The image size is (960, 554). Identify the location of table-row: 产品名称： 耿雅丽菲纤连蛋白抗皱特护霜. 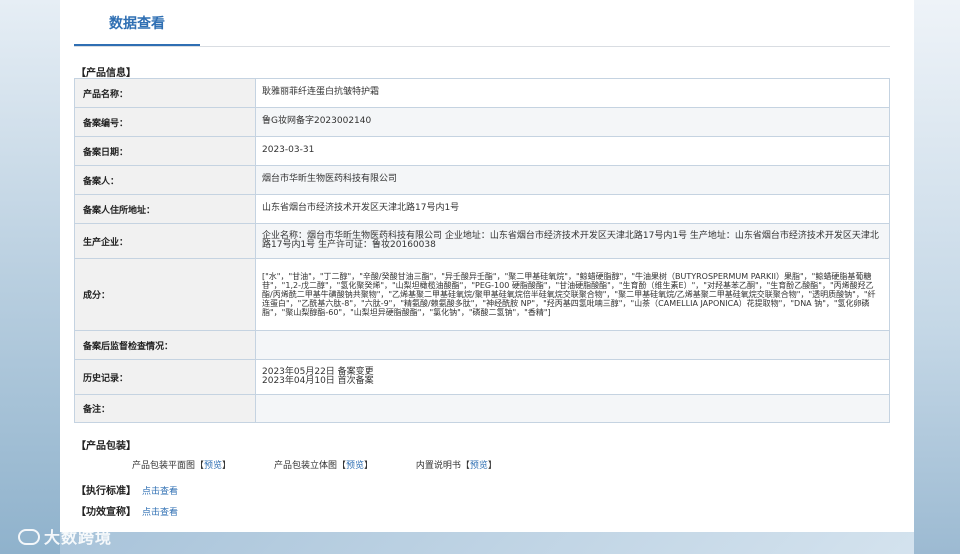
(482, 93).